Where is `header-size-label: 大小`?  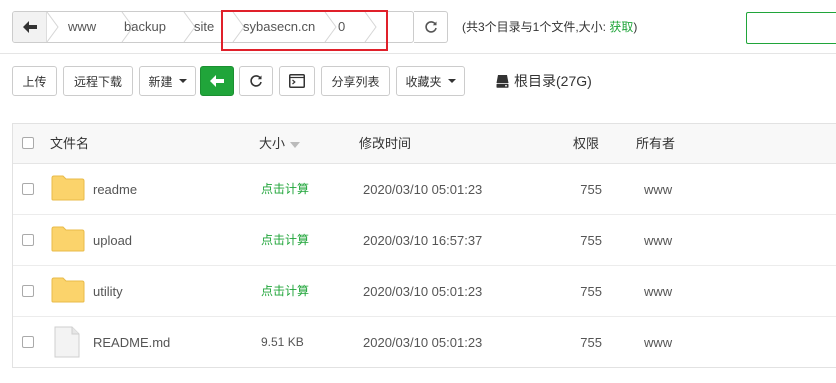 header-size-label: 大小 is located at coordinates (272, 143).